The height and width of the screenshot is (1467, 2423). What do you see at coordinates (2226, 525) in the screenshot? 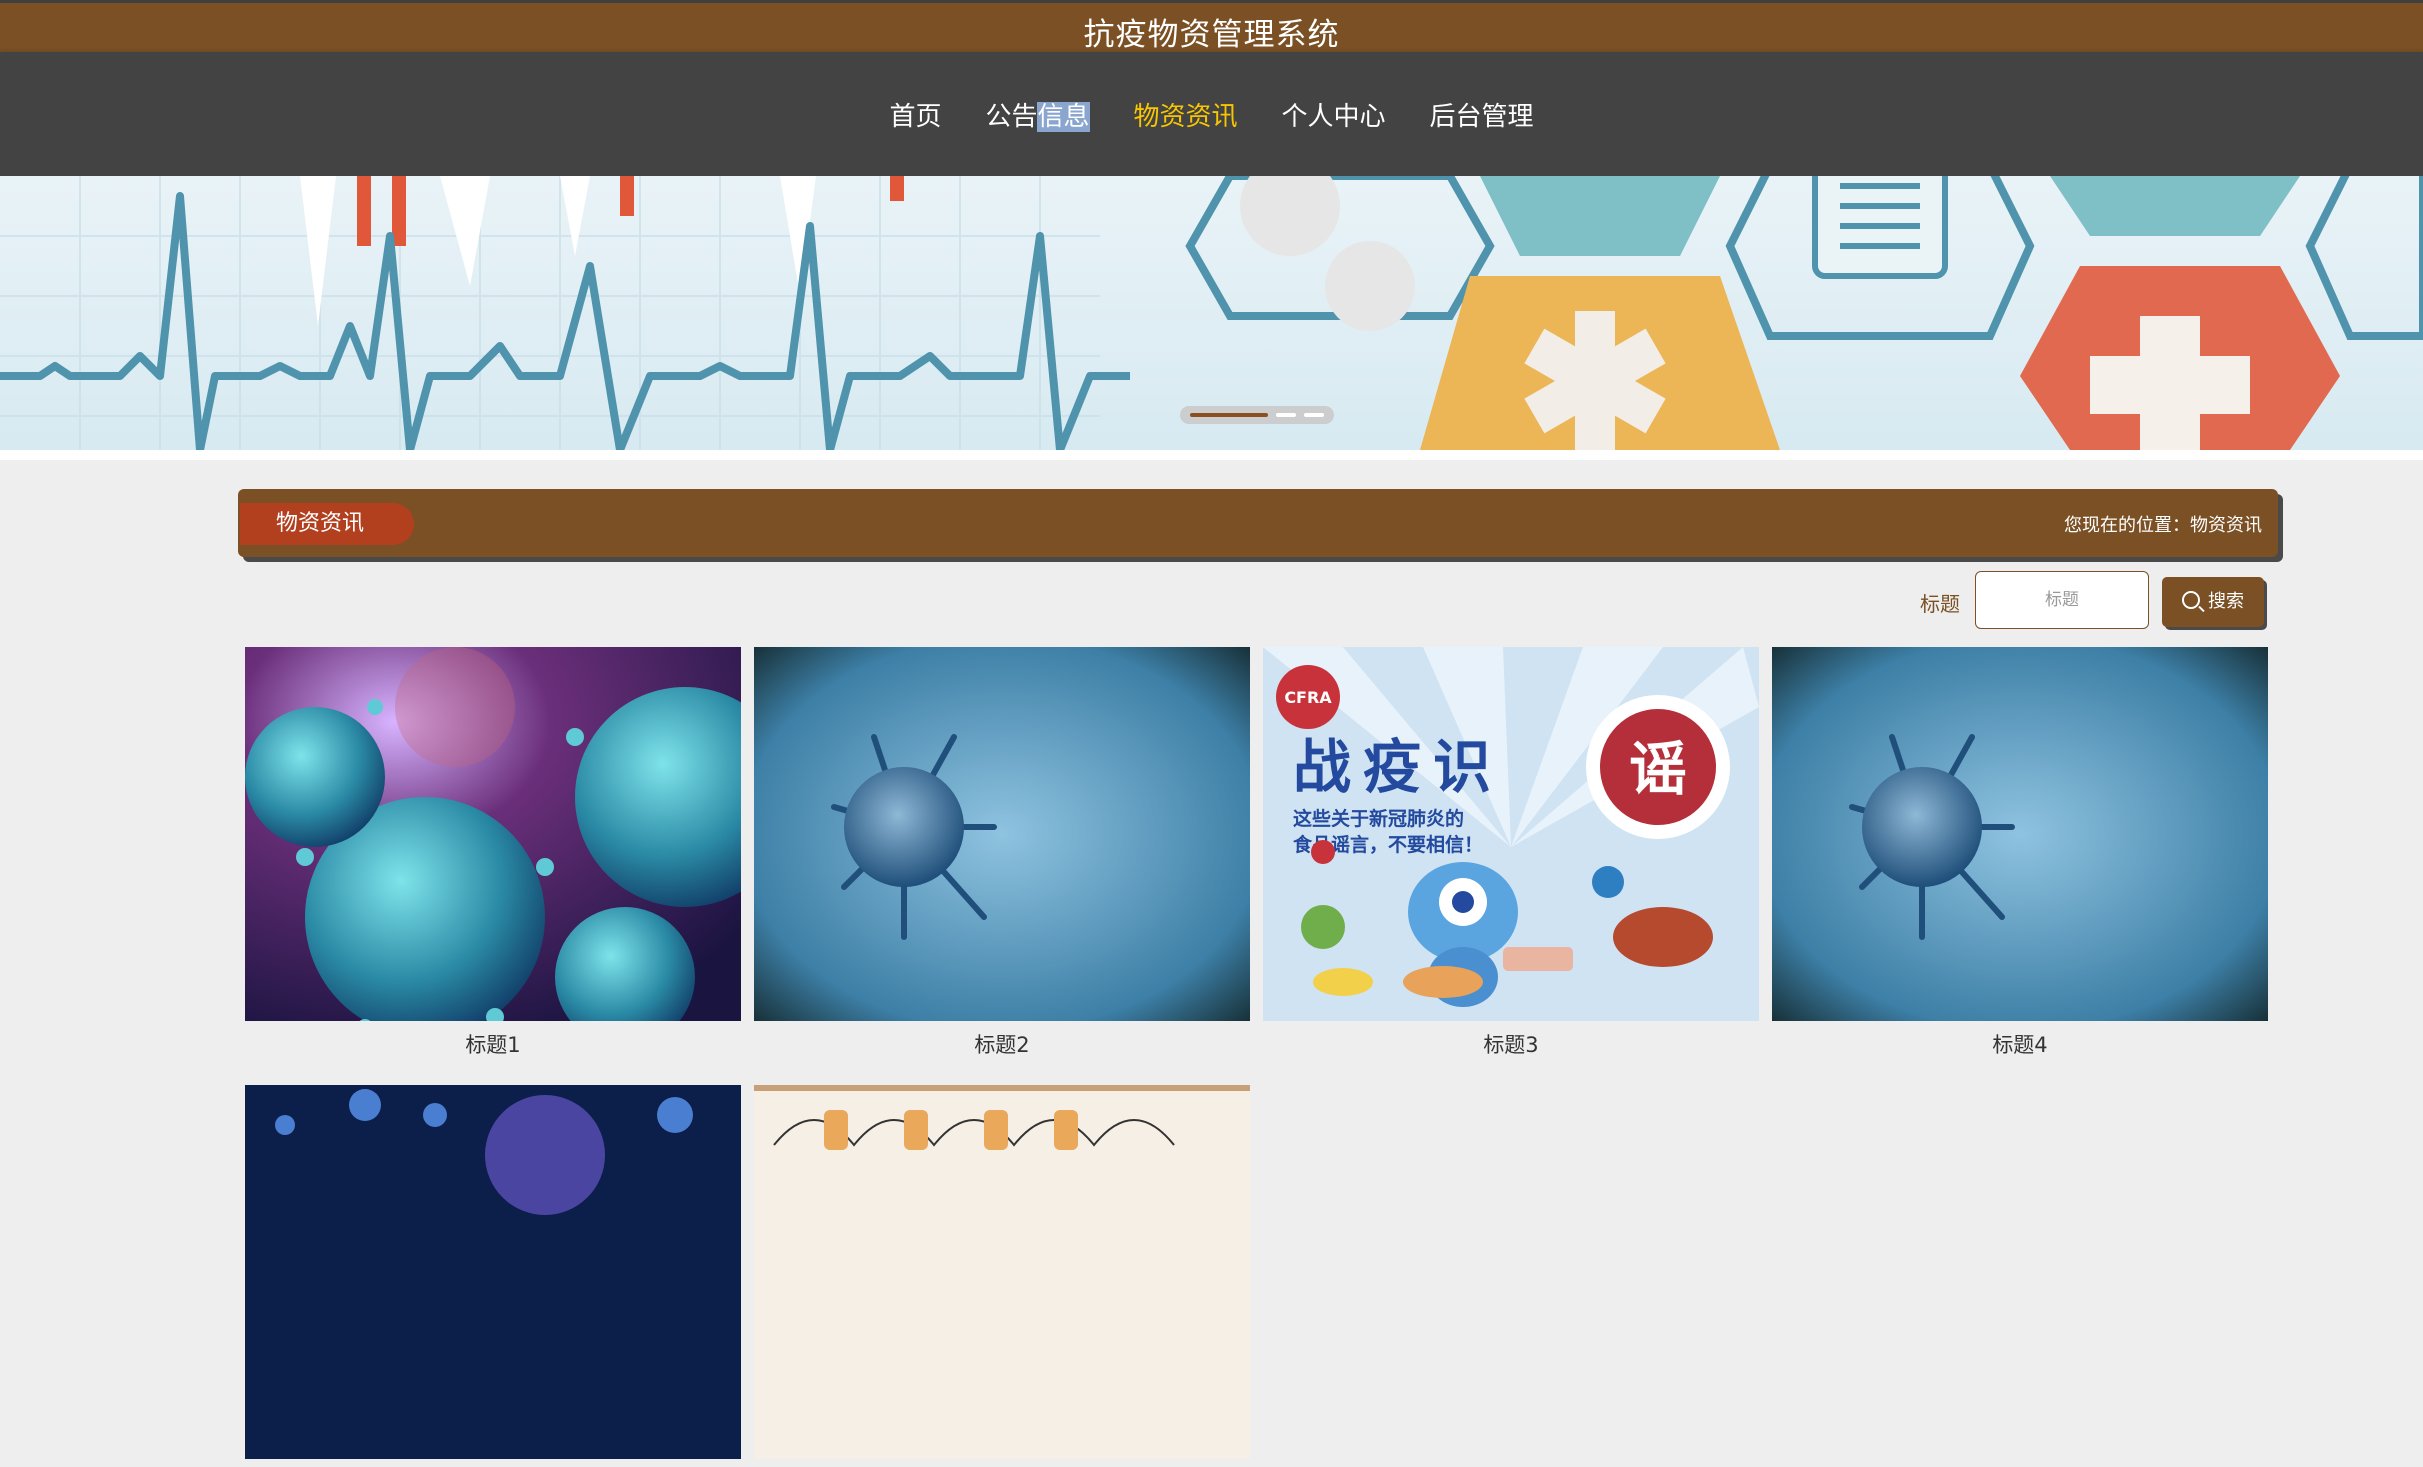
I see `breadcrumb-current: 物资资讯` at bounding box center [2226, 525].